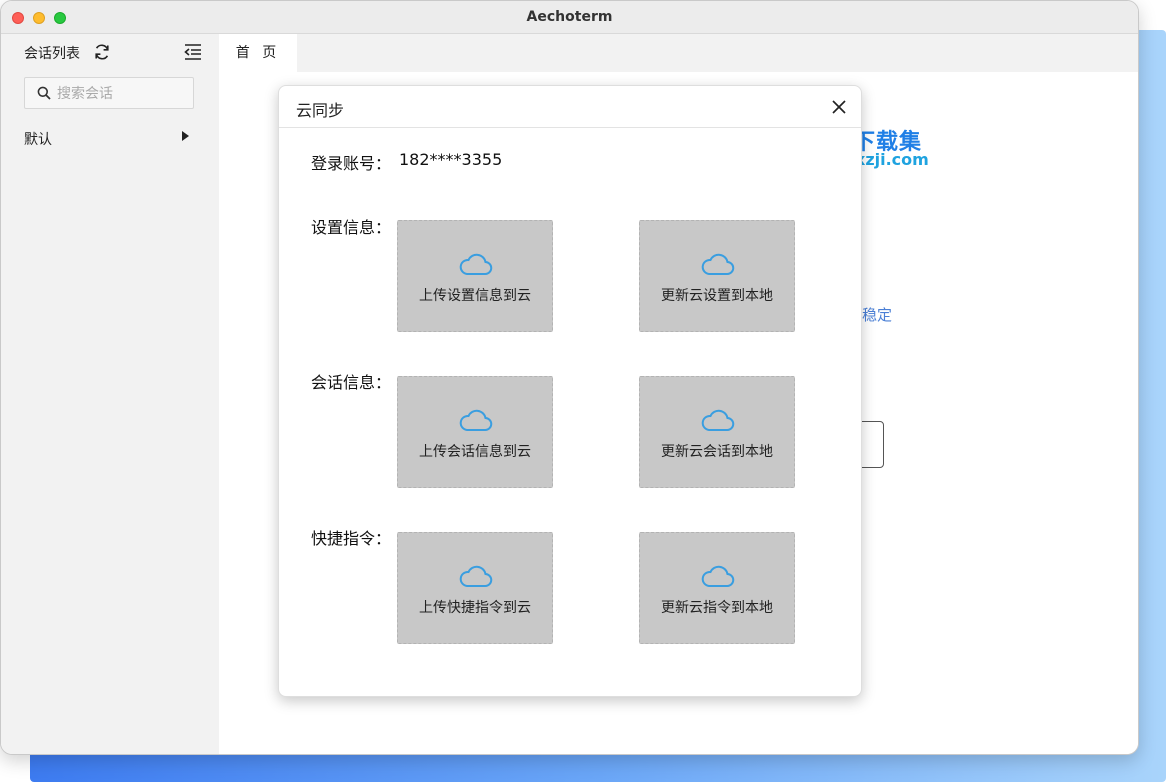  What do you see at coordinates (475, 452) in the screenshot?
I see `card-label: 上传会话信息到云` at bounding box center [475, 452].